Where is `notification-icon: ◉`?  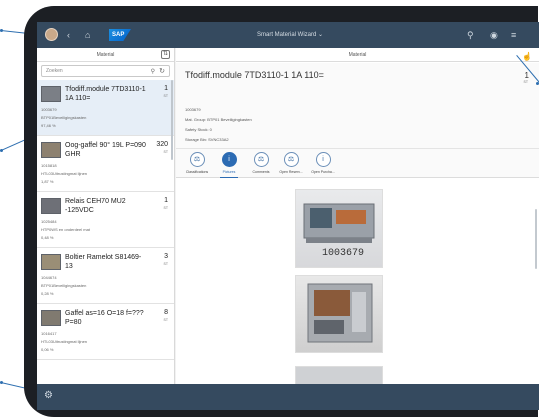
notification-icon: ◉ is located at coordinates (494, 35).